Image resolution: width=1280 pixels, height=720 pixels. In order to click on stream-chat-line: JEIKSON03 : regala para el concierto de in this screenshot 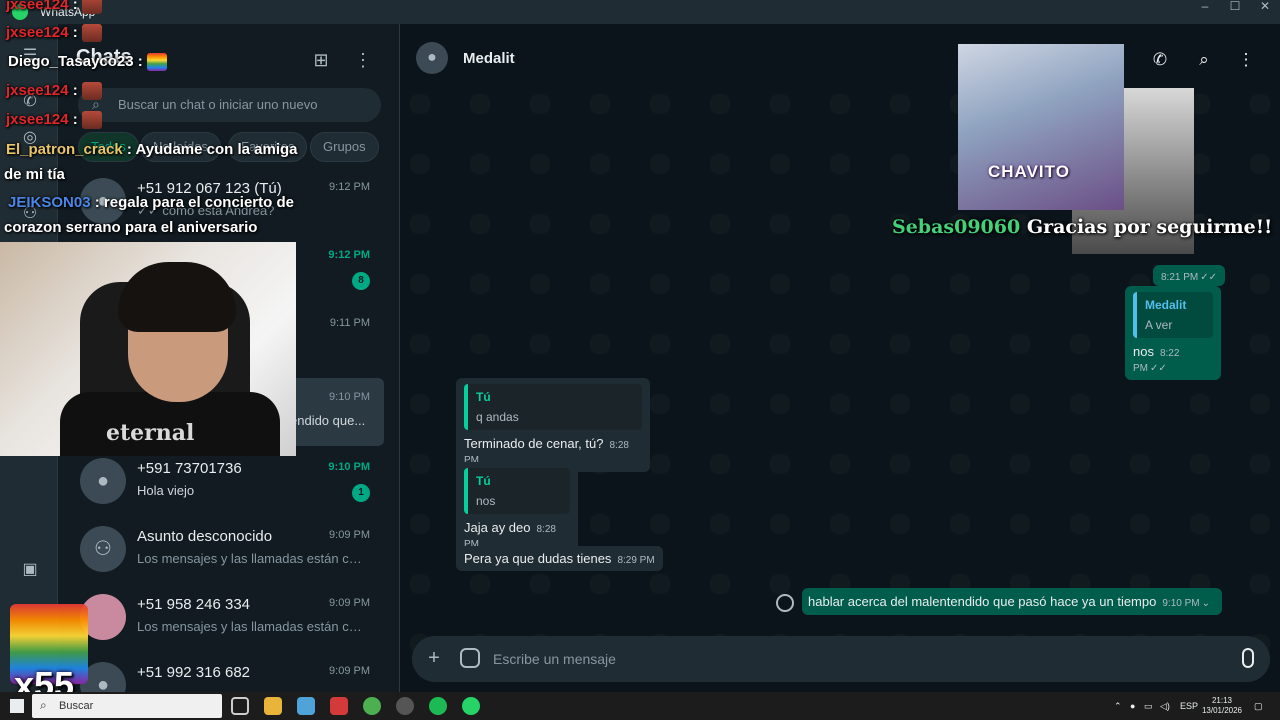, I will do `click(151, 202)`.